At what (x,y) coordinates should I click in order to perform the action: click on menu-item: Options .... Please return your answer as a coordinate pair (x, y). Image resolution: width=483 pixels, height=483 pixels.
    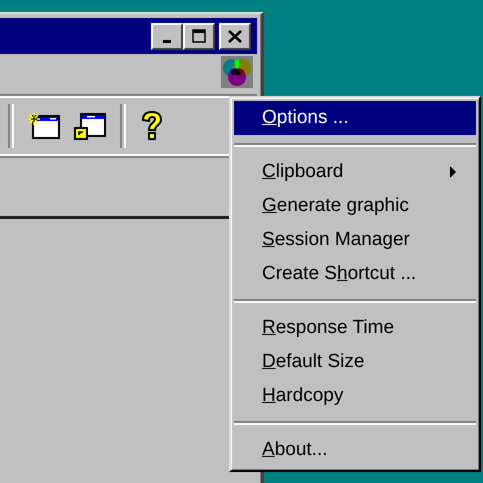
    Looking at the image, I should click on (355, 118).